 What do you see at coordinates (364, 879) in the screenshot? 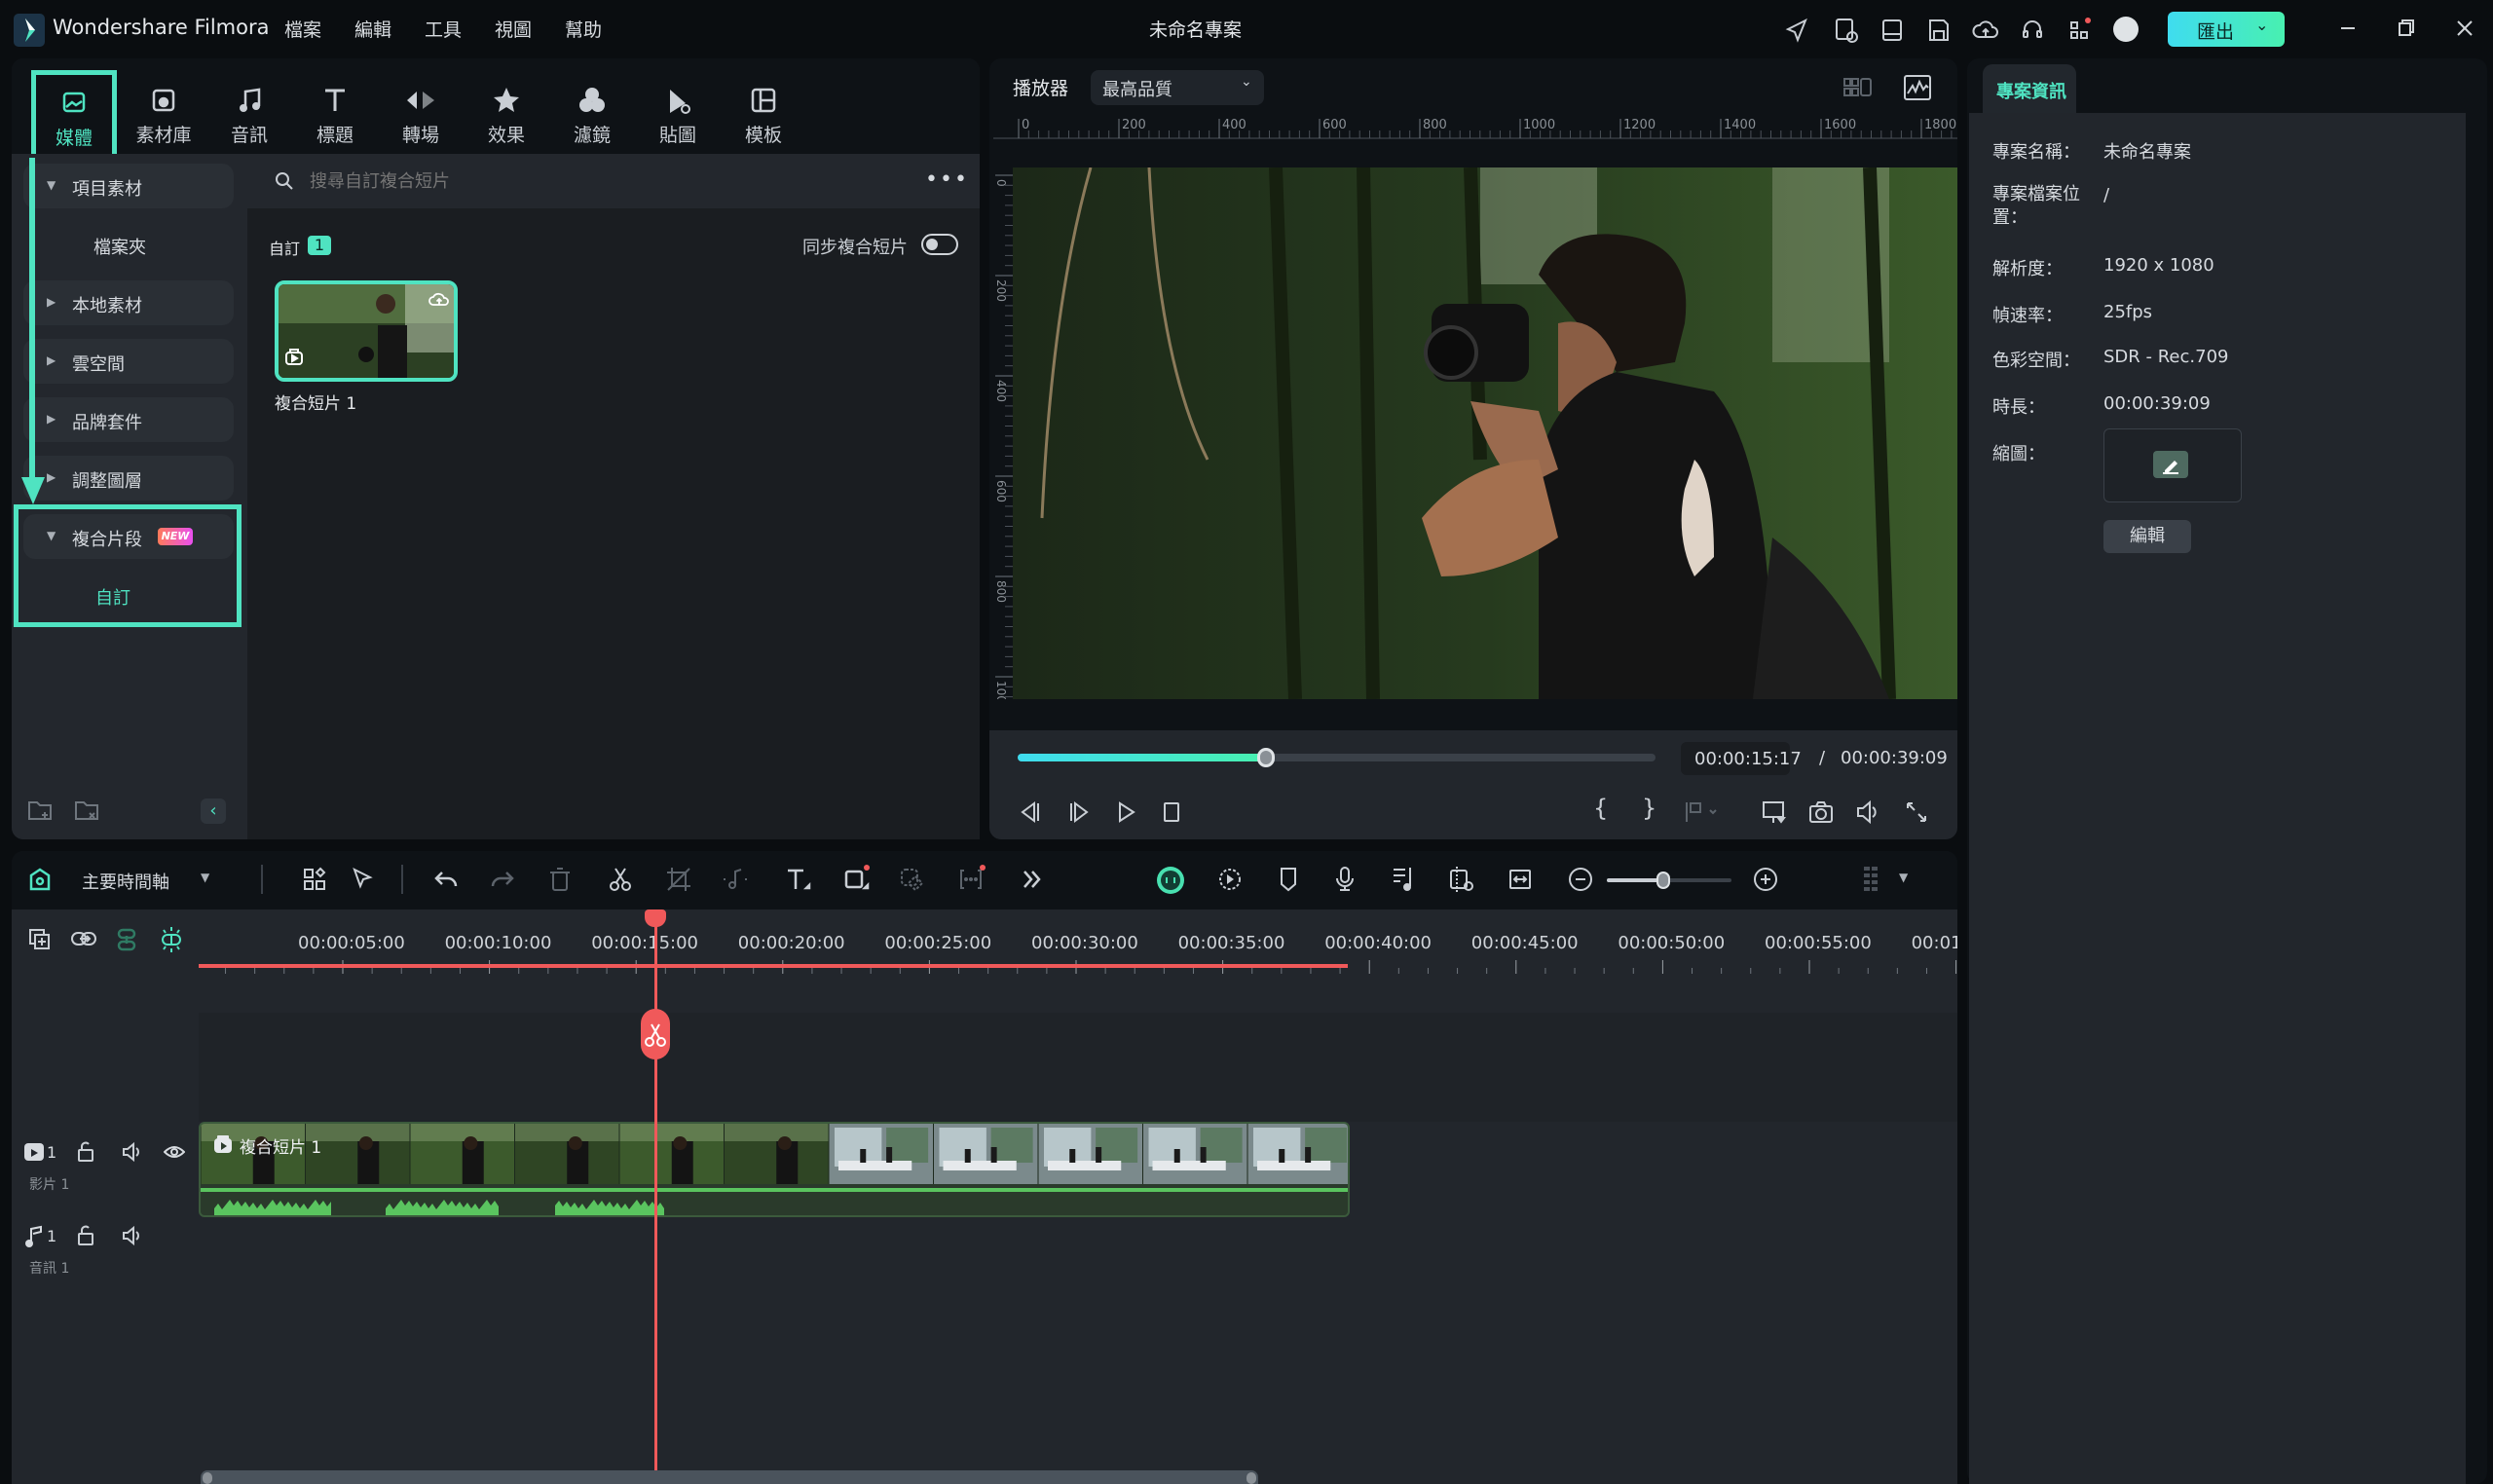
I see `select-tool-icon` at bounding box center [364, 879].